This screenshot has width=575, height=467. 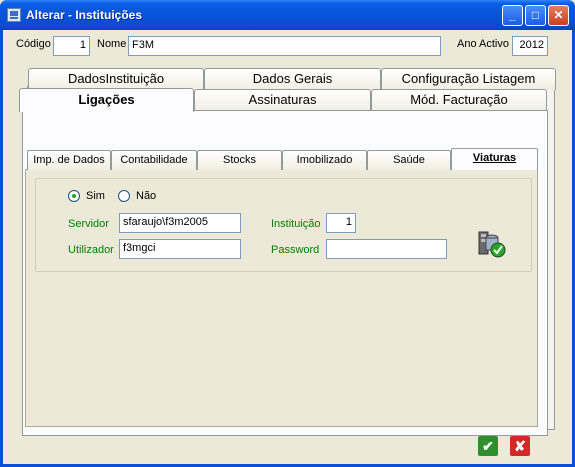 What do you see at coordinates (154, 160) in the screenshot?
I see `subtab-contabilidade: Contabilidade` at bounding box center [154, 160].